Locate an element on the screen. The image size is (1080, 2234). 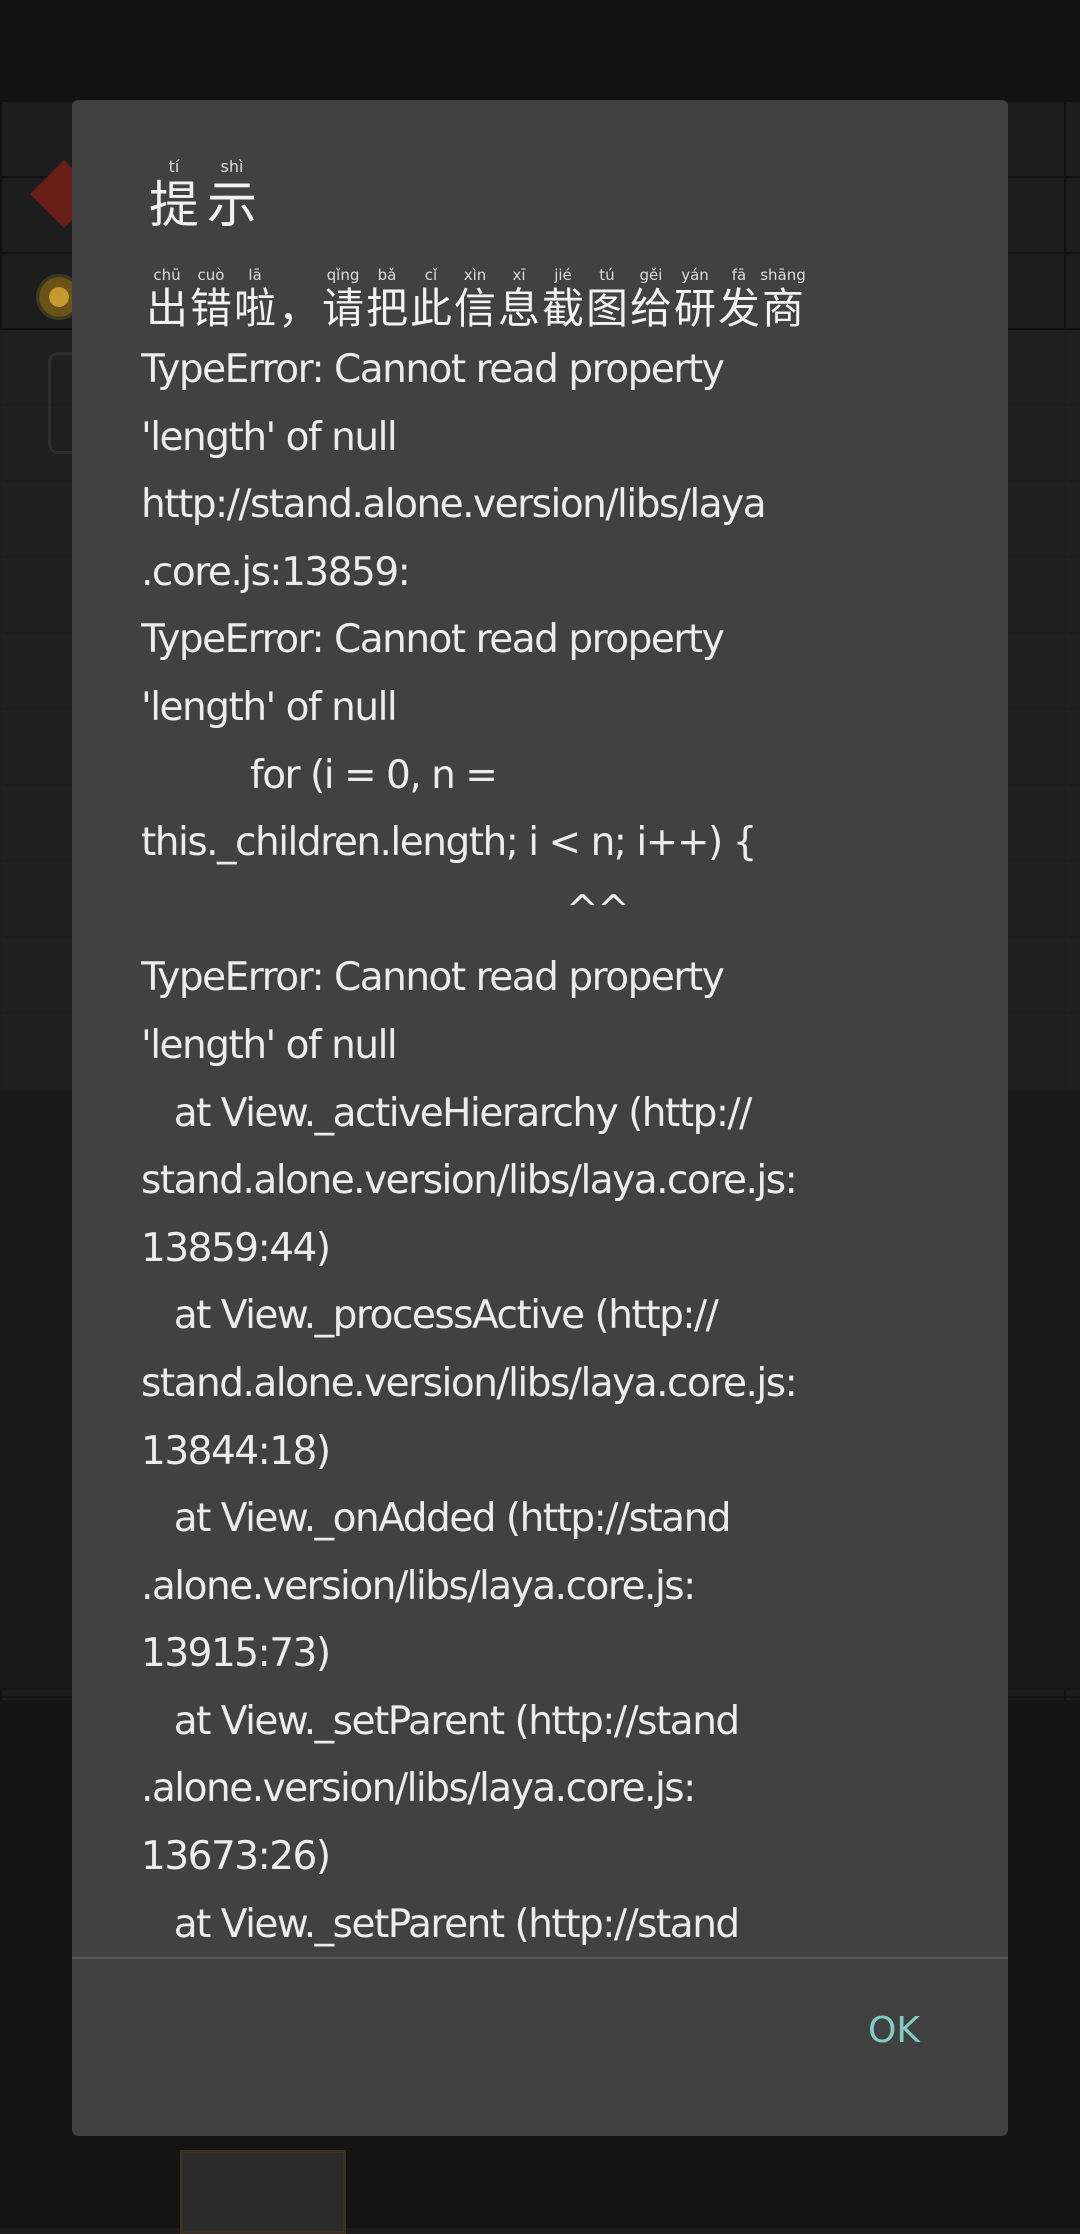
message-char: lā 啦 is located at coordinates (255, 300).